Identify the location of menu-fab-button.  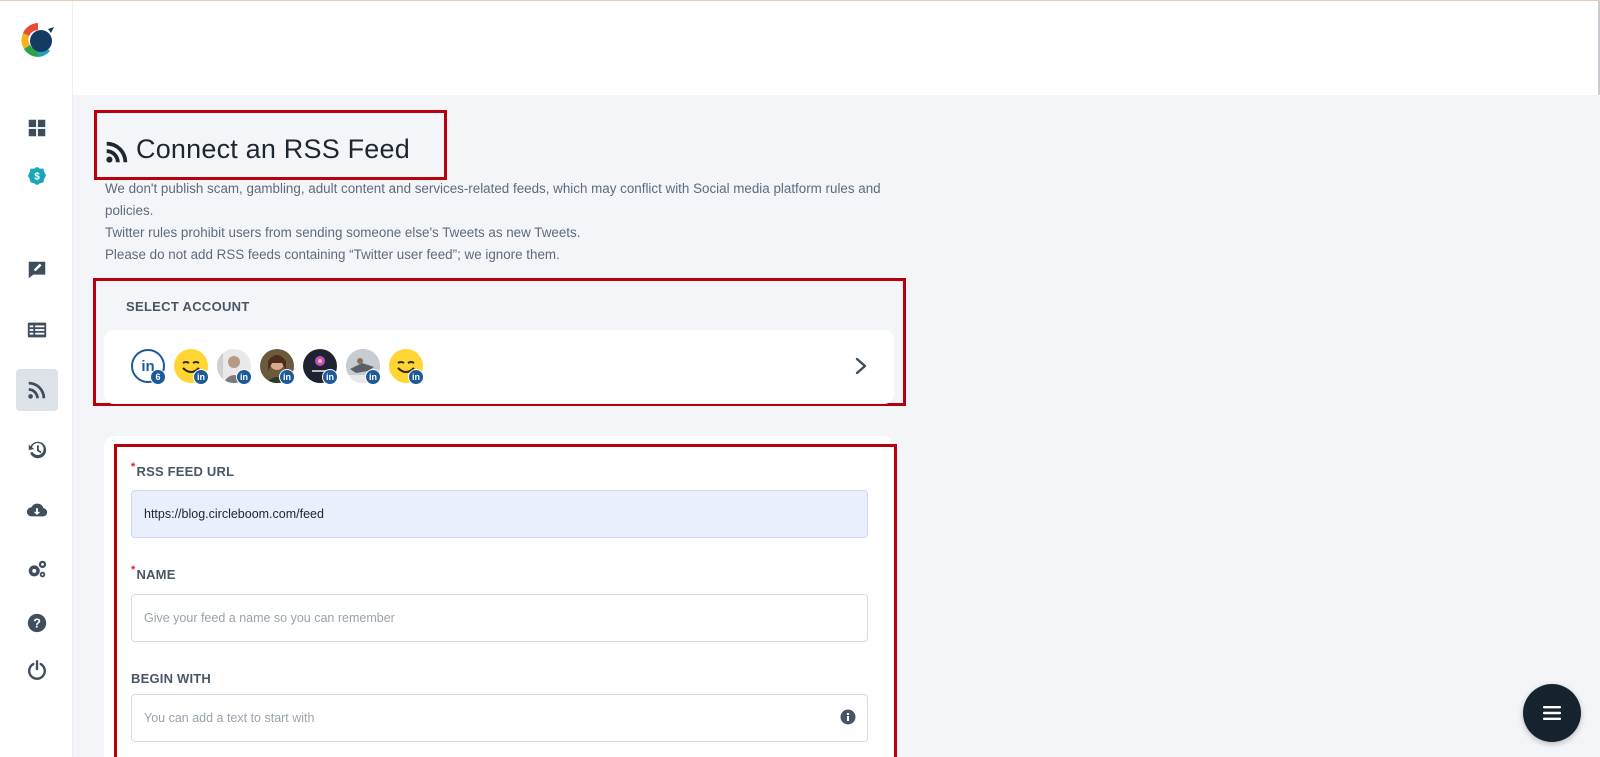
(1552, 713).